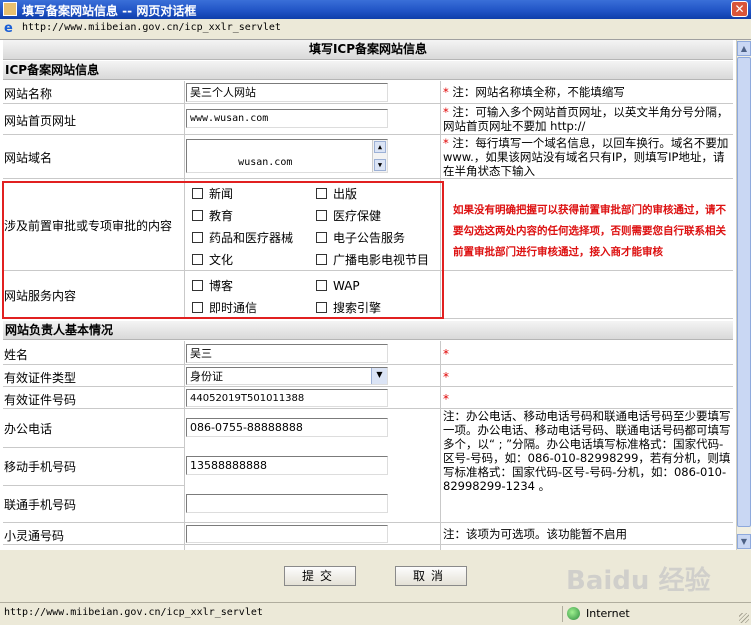 This screenshot has width=751, height=625. What do you see at coordinates (8, 28) in the screenshot?
I see `ie-icon: e` at bounding box center [8, 28].